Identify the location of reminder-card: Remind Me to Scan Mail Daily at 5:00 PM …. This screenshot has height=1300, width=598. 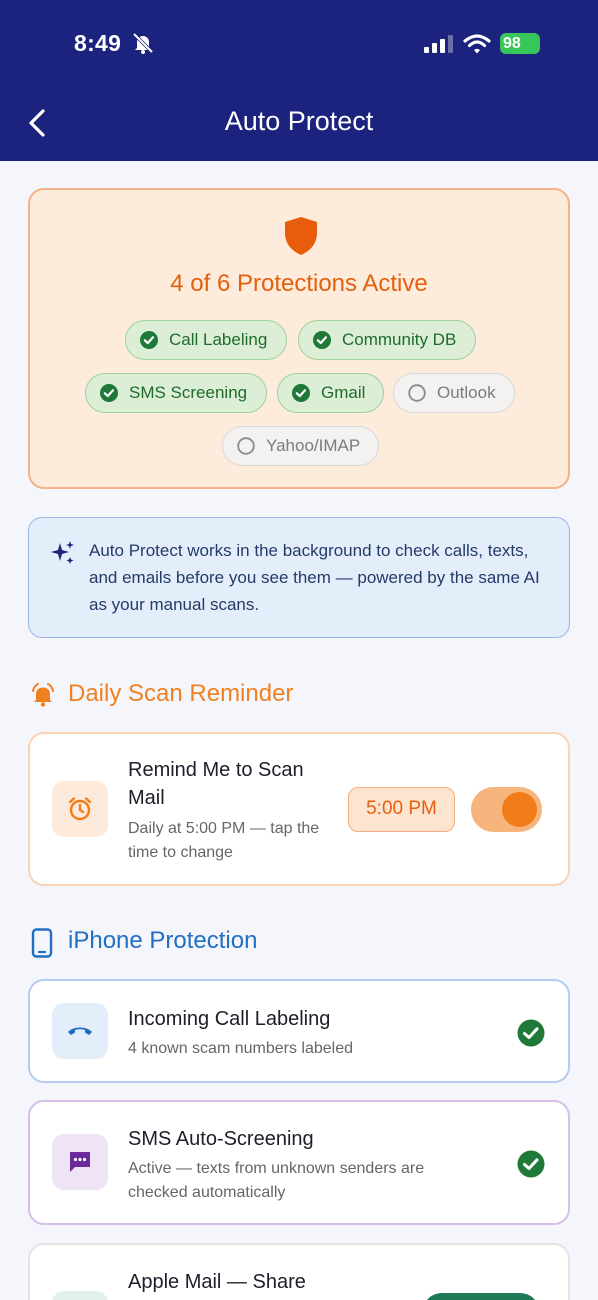
(299, 809).